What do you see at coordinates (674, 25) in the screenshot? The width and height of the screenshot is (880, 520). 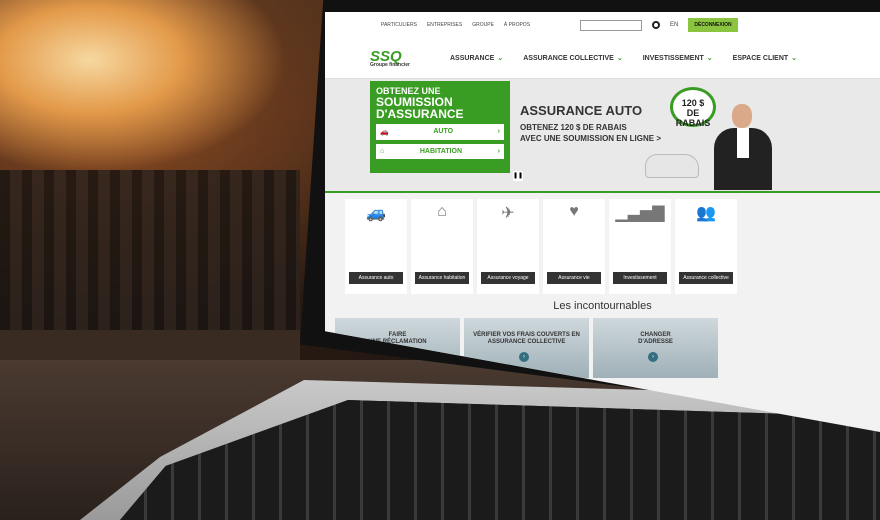 I see `language-link: EN` at bounding box center [674, 25].